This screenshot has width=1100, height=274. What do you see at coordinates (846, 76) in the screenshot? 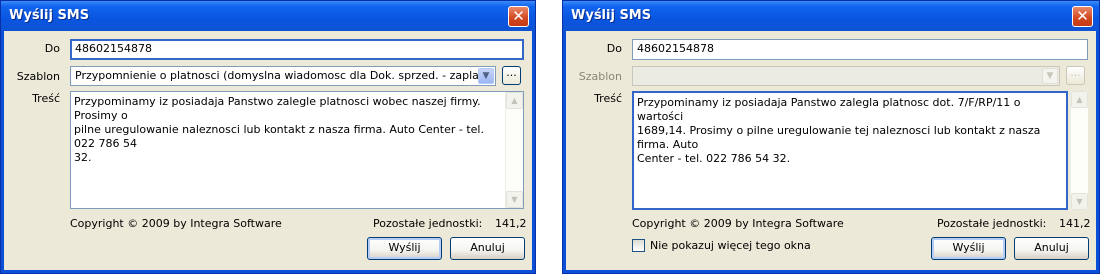
I see `template-select: ▼` at bounding box center [846, 76].